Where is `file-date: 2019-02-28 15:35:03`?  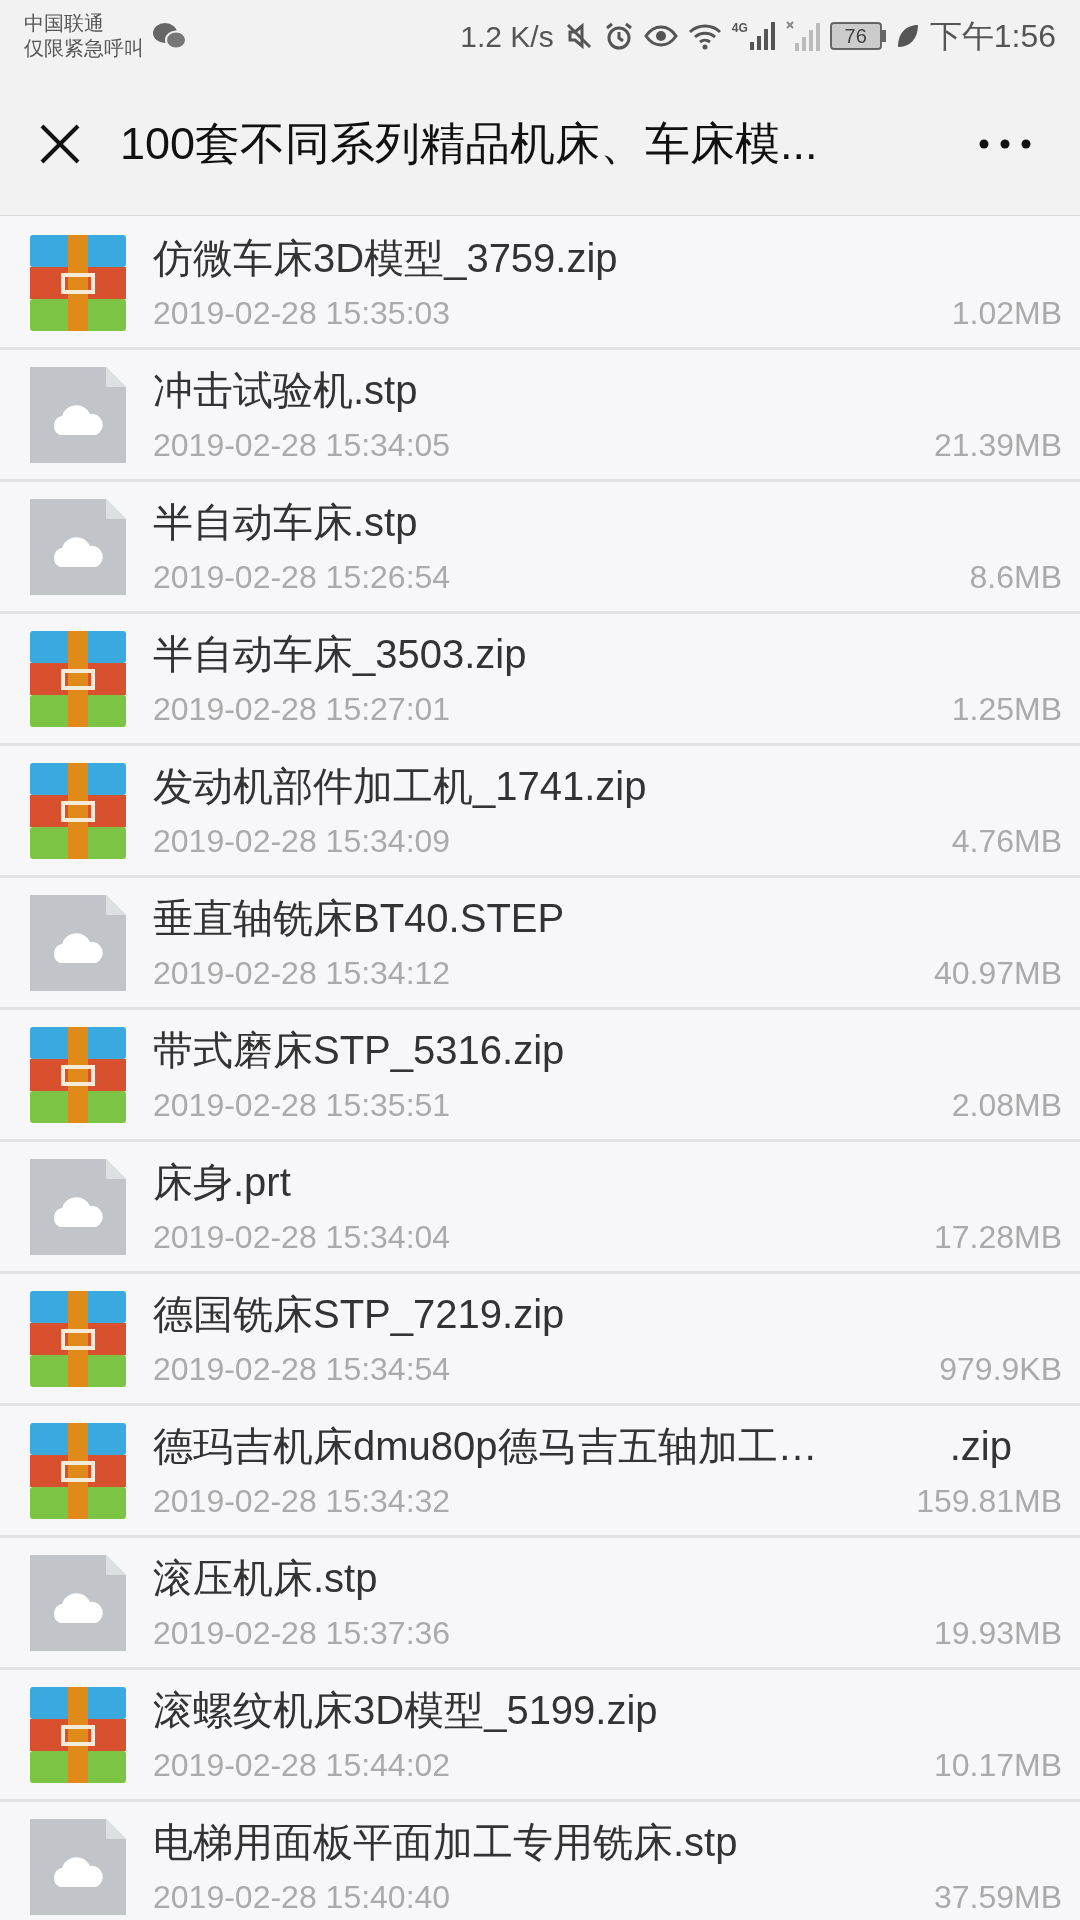 file-date: 2019-02-28 15:35:03 is located at coordinates (302, 312).